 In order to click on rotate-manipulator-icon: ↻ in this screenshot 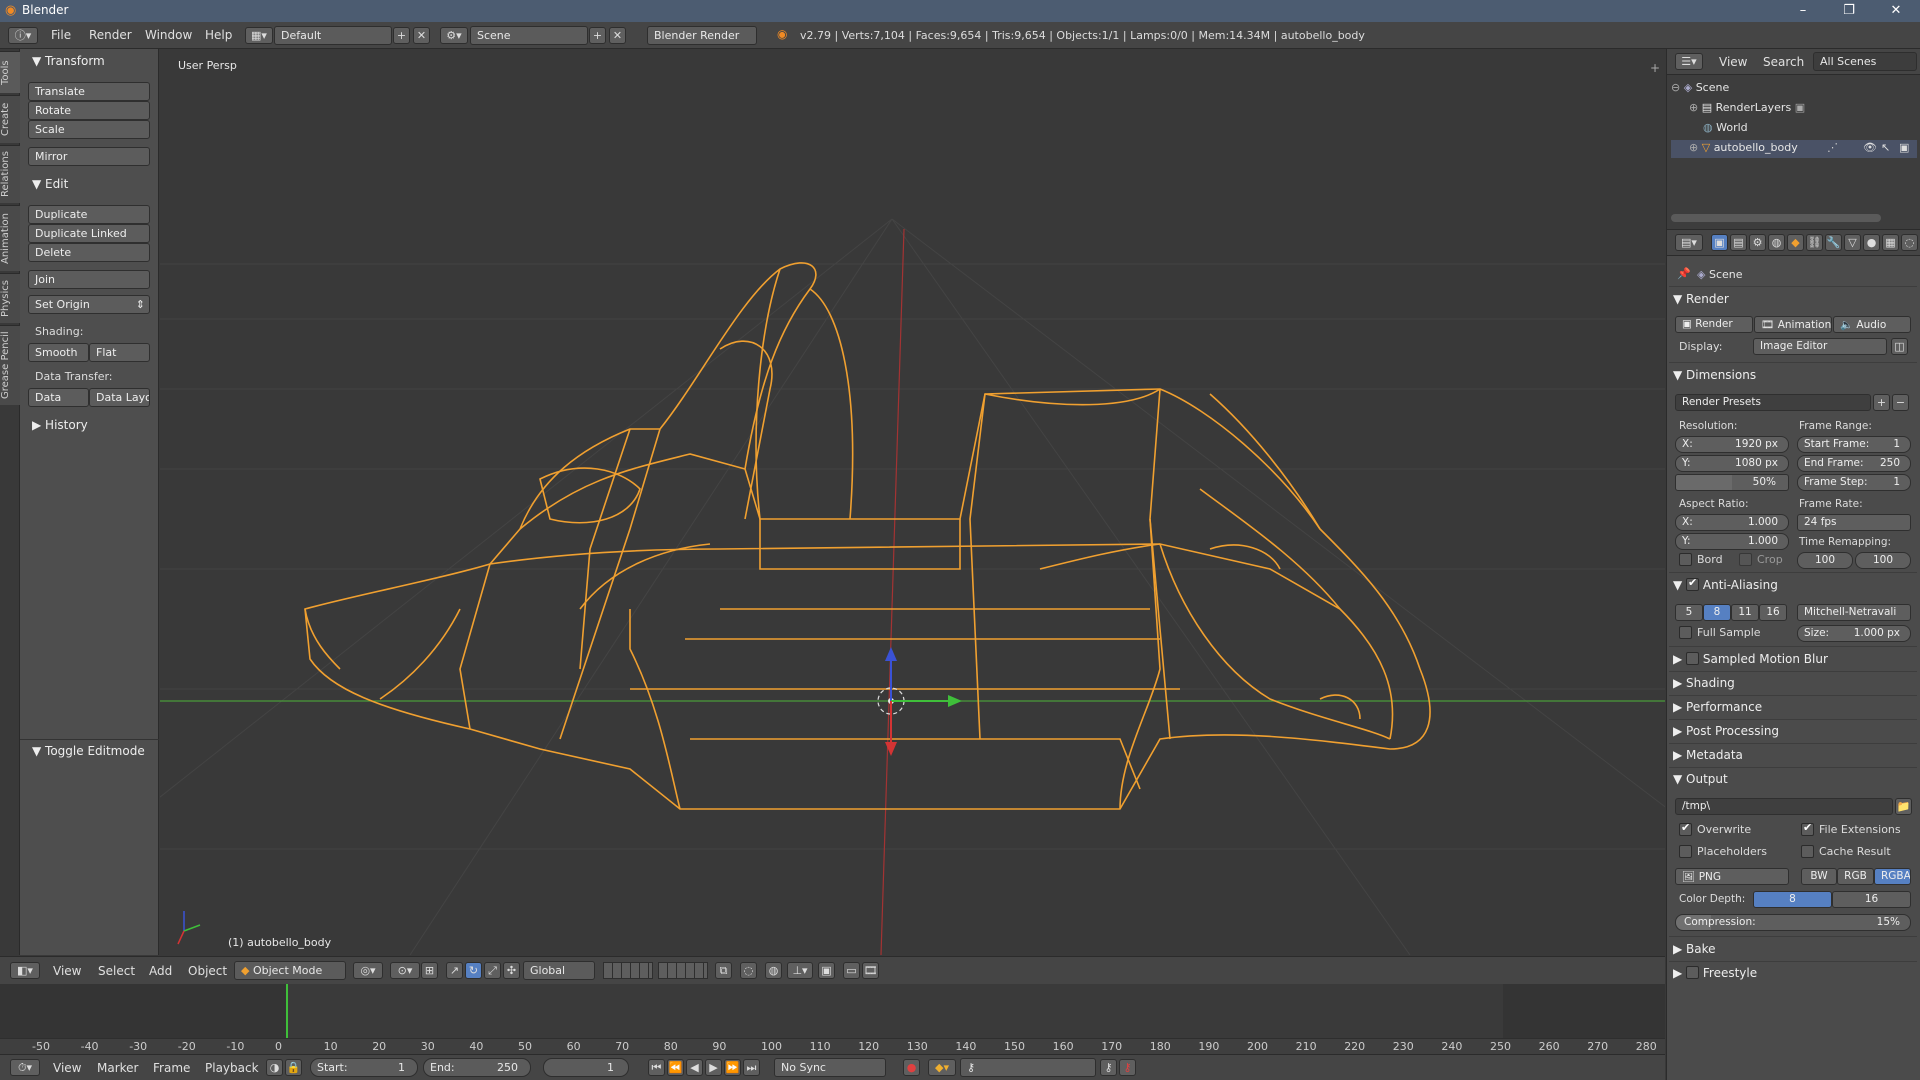, I will do `click(473, 970)`.